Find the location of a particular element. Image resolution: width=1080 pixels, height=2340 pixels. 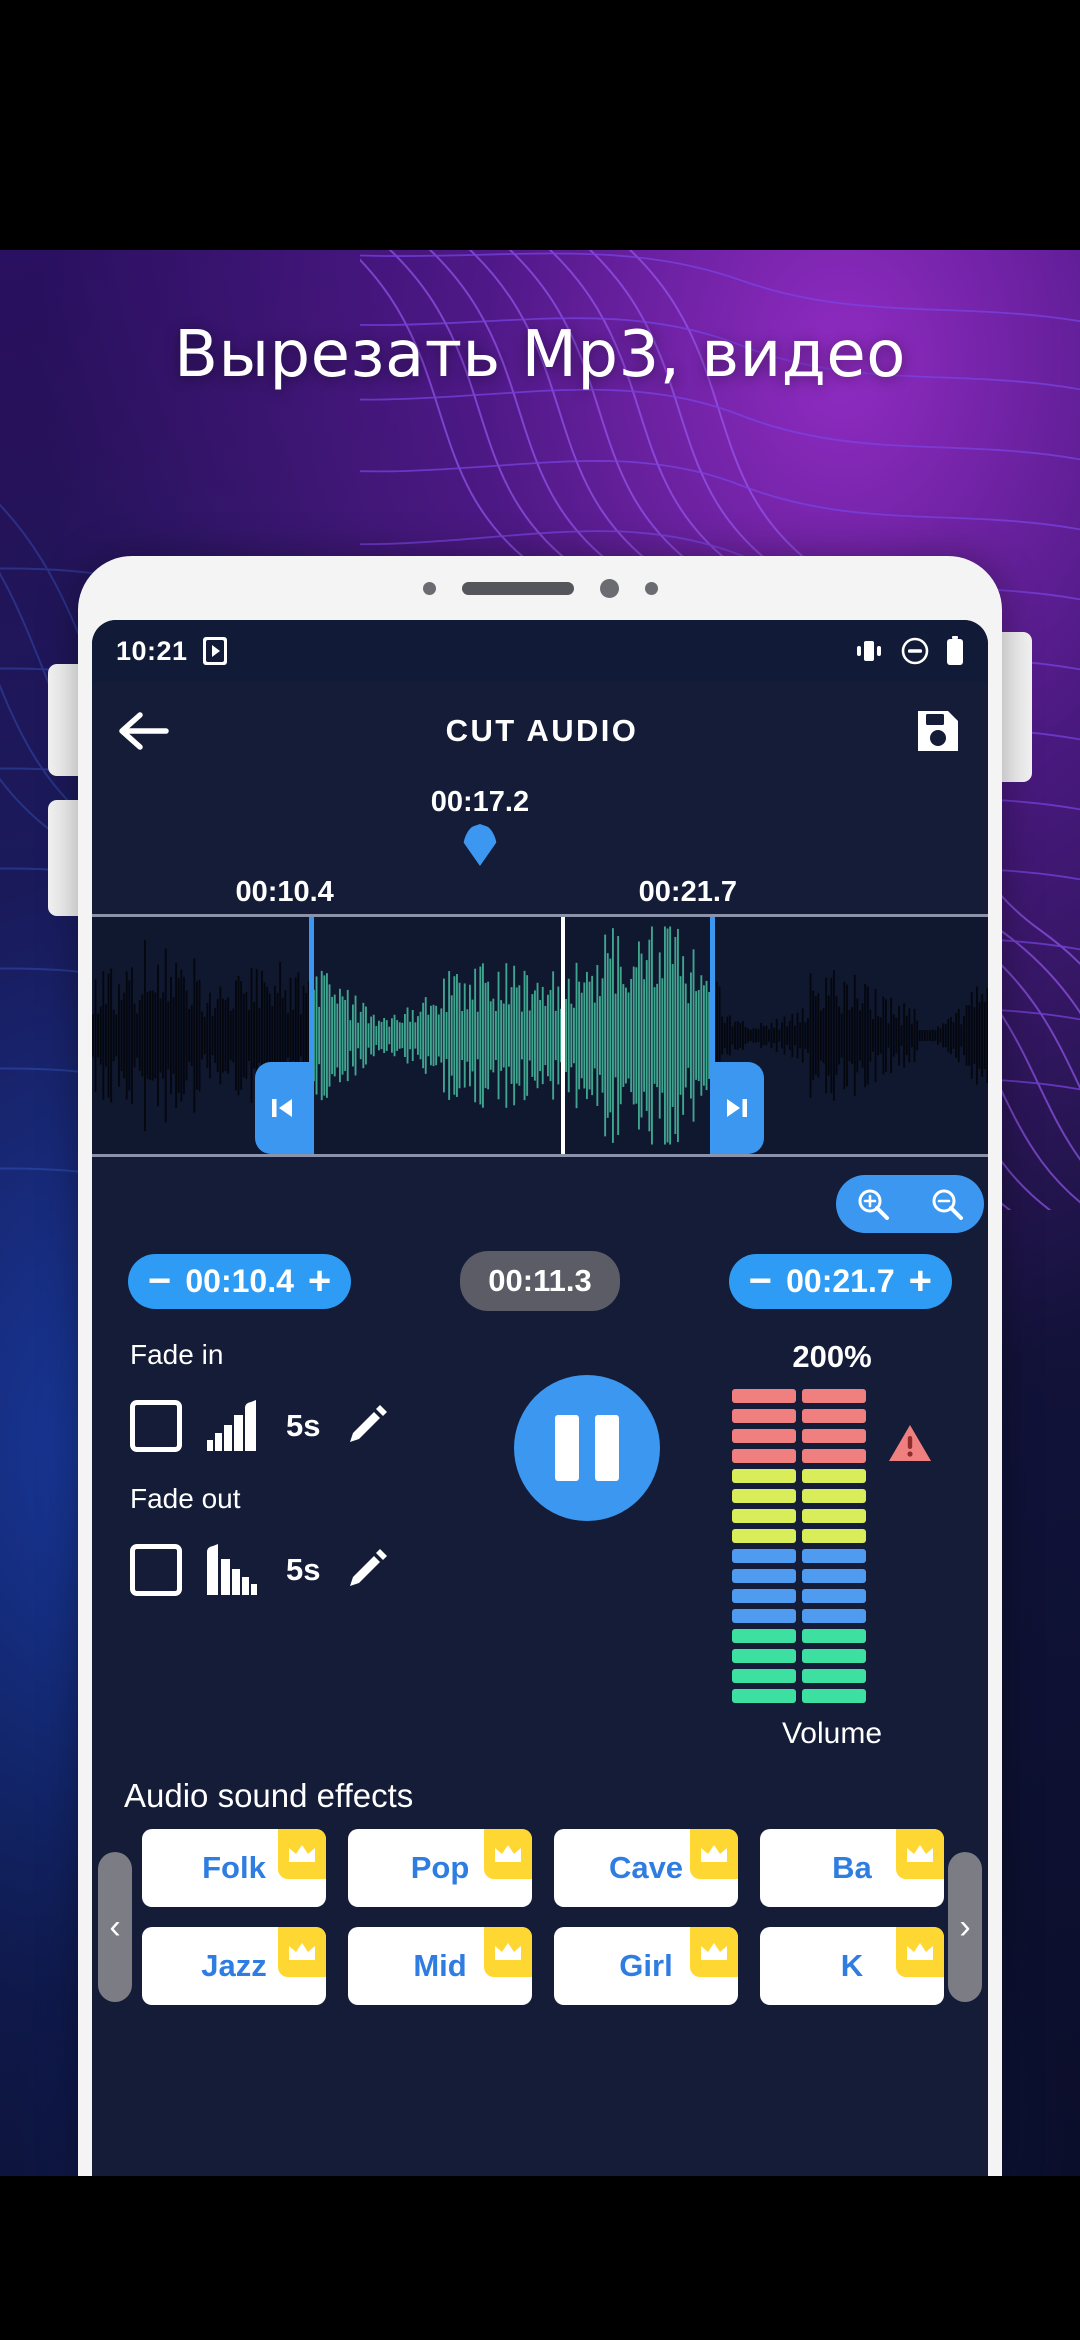

time-controls-row: − 00:10.4 + 00:11.3 − 00:21.7 + is located at coordinates (540, 1278).